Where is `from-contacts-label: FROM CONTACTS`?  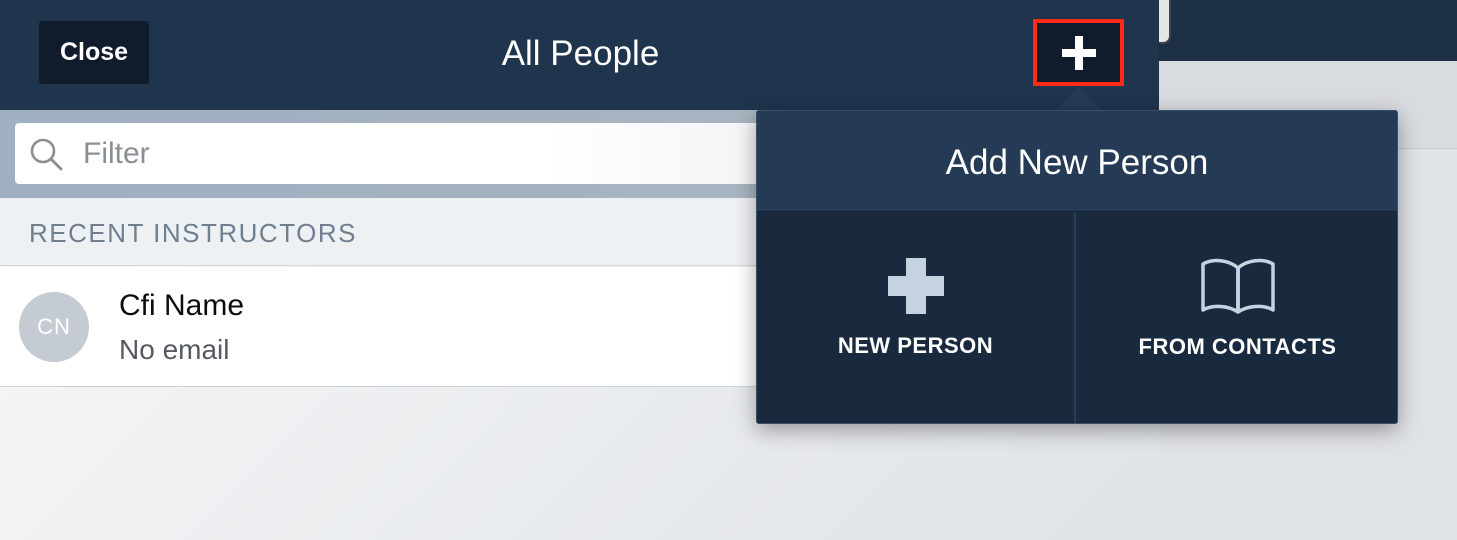
from-contacts-label: FROM CONTACTS is located at coordinates (1237, 346).